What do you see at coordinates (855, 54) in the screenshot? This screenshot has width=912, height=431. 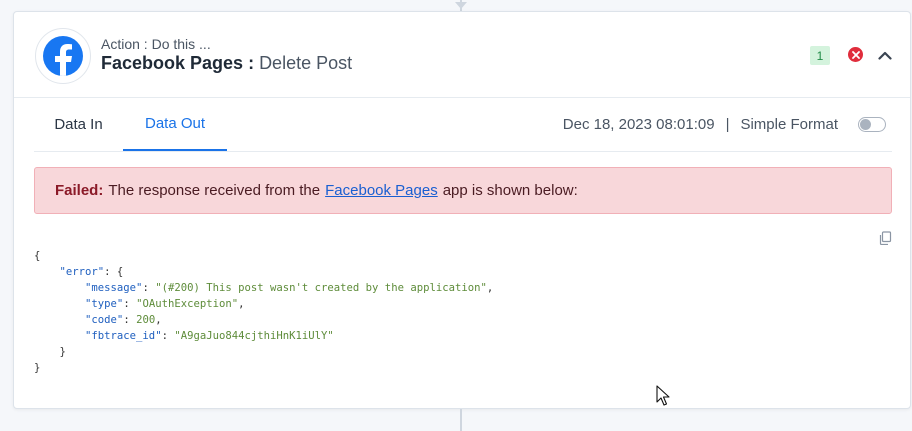 I see `error-icon` at bounding box center [855, 54].